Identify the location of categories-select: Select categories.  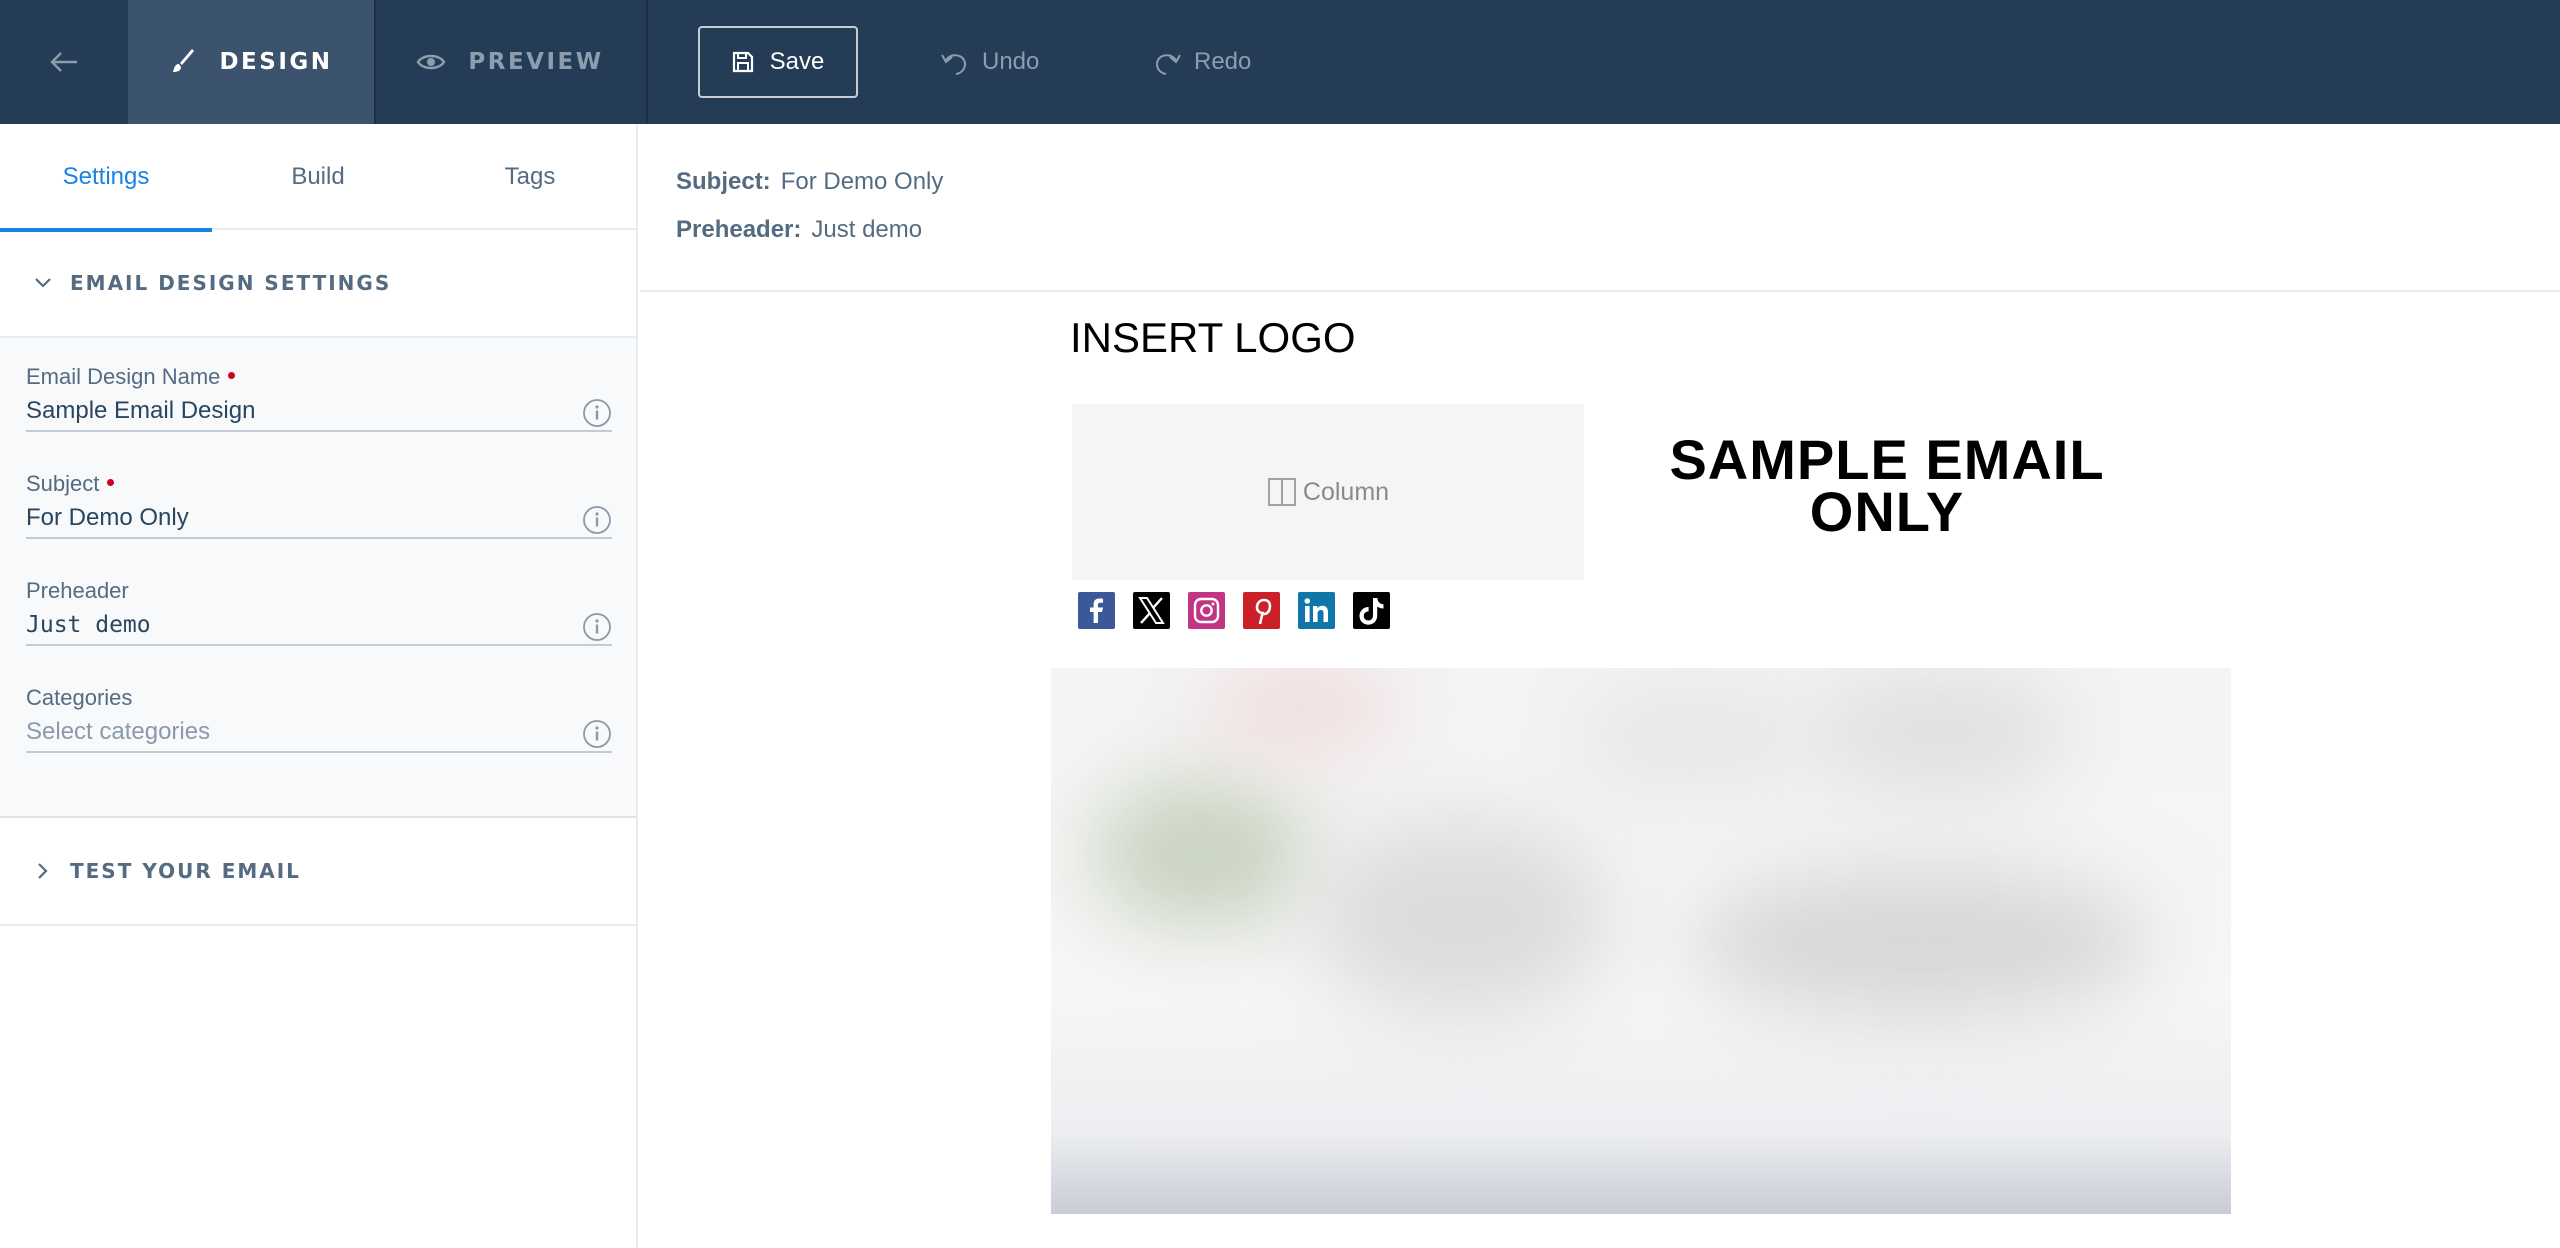
(319, 733).